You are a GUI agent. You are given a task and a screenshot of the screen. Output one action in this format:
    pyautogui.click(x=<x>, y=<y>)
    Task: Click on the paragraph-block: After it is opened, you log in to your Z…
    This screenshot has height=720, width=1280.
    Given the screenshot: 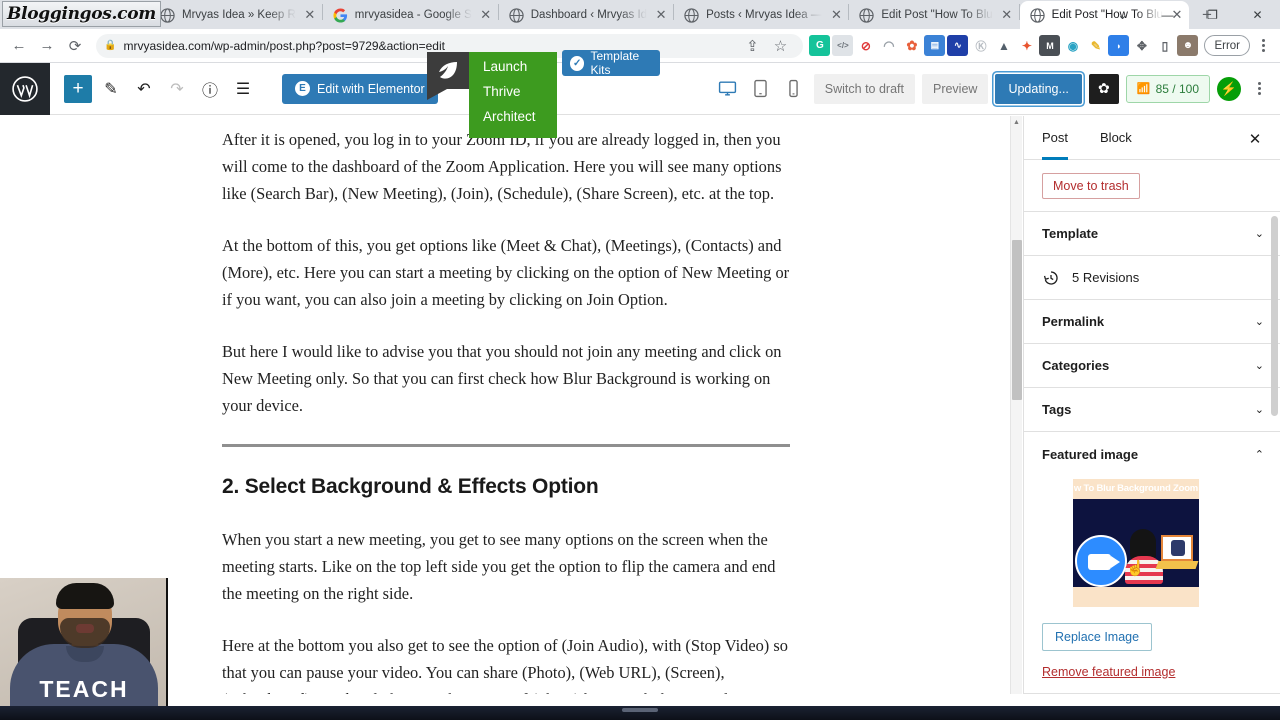 What is the action you would take?
    pyautogui.click(x=507, y=166)
    